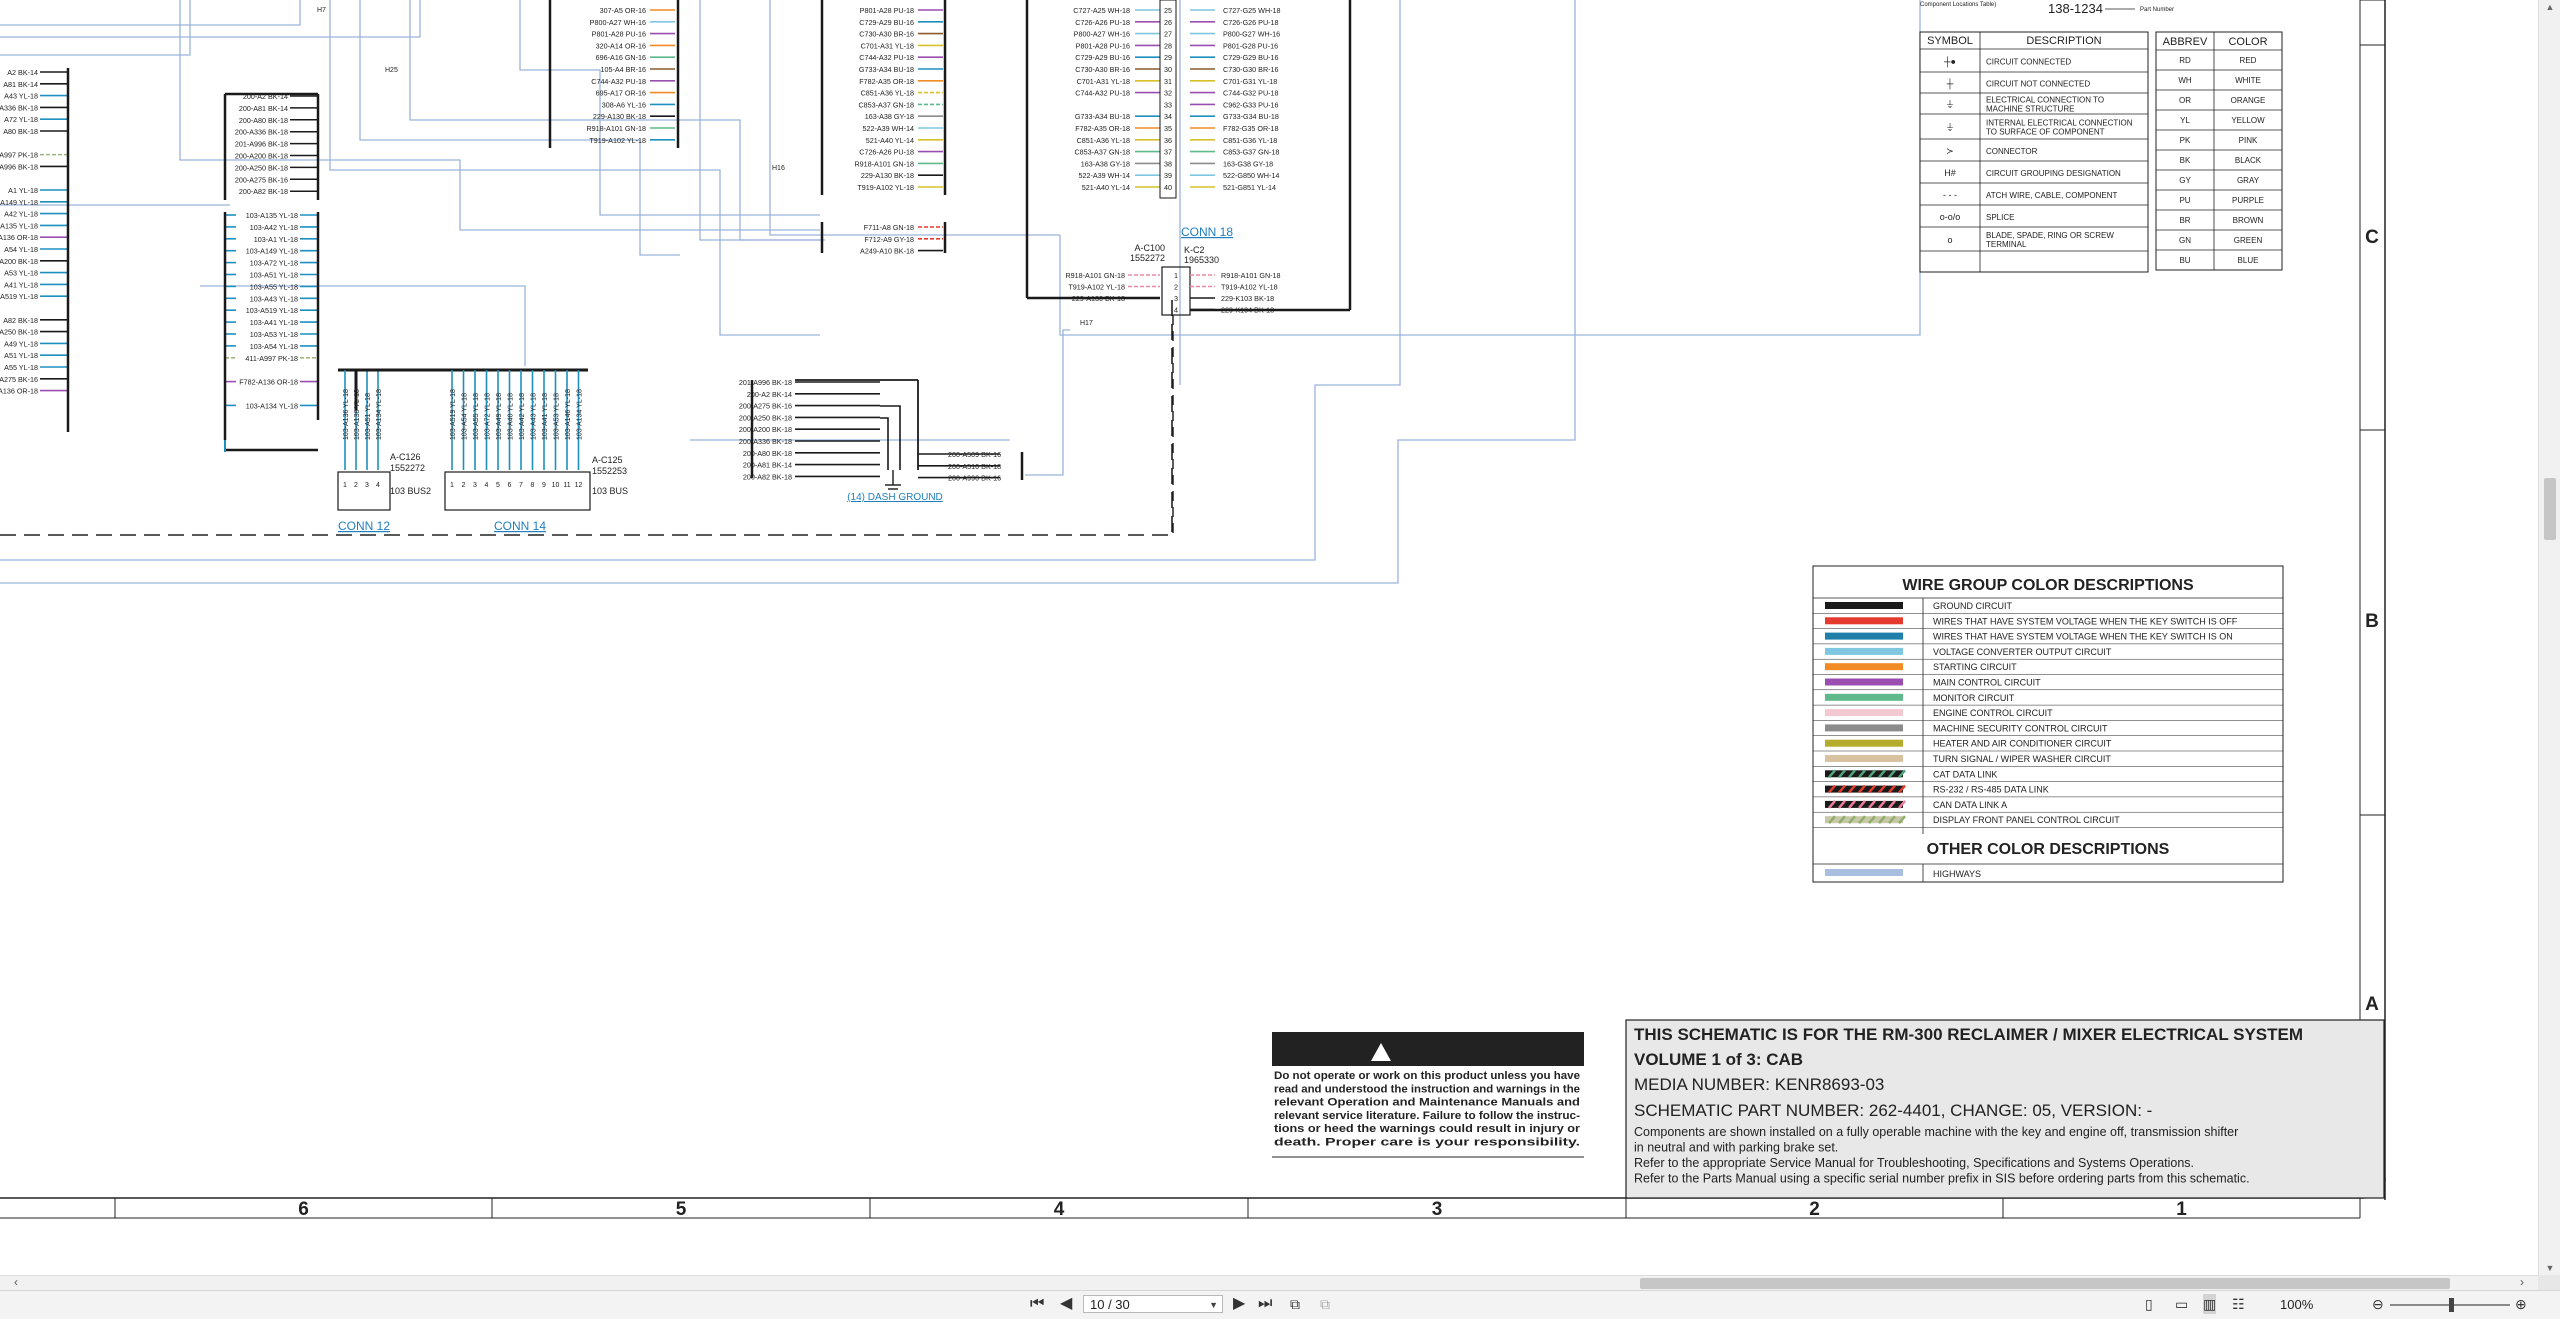 This screenshot has width=2560, height=1319. Describe the element at coordinates (521, 485) in the screenshot. I see `pin-number: 7` at that location.